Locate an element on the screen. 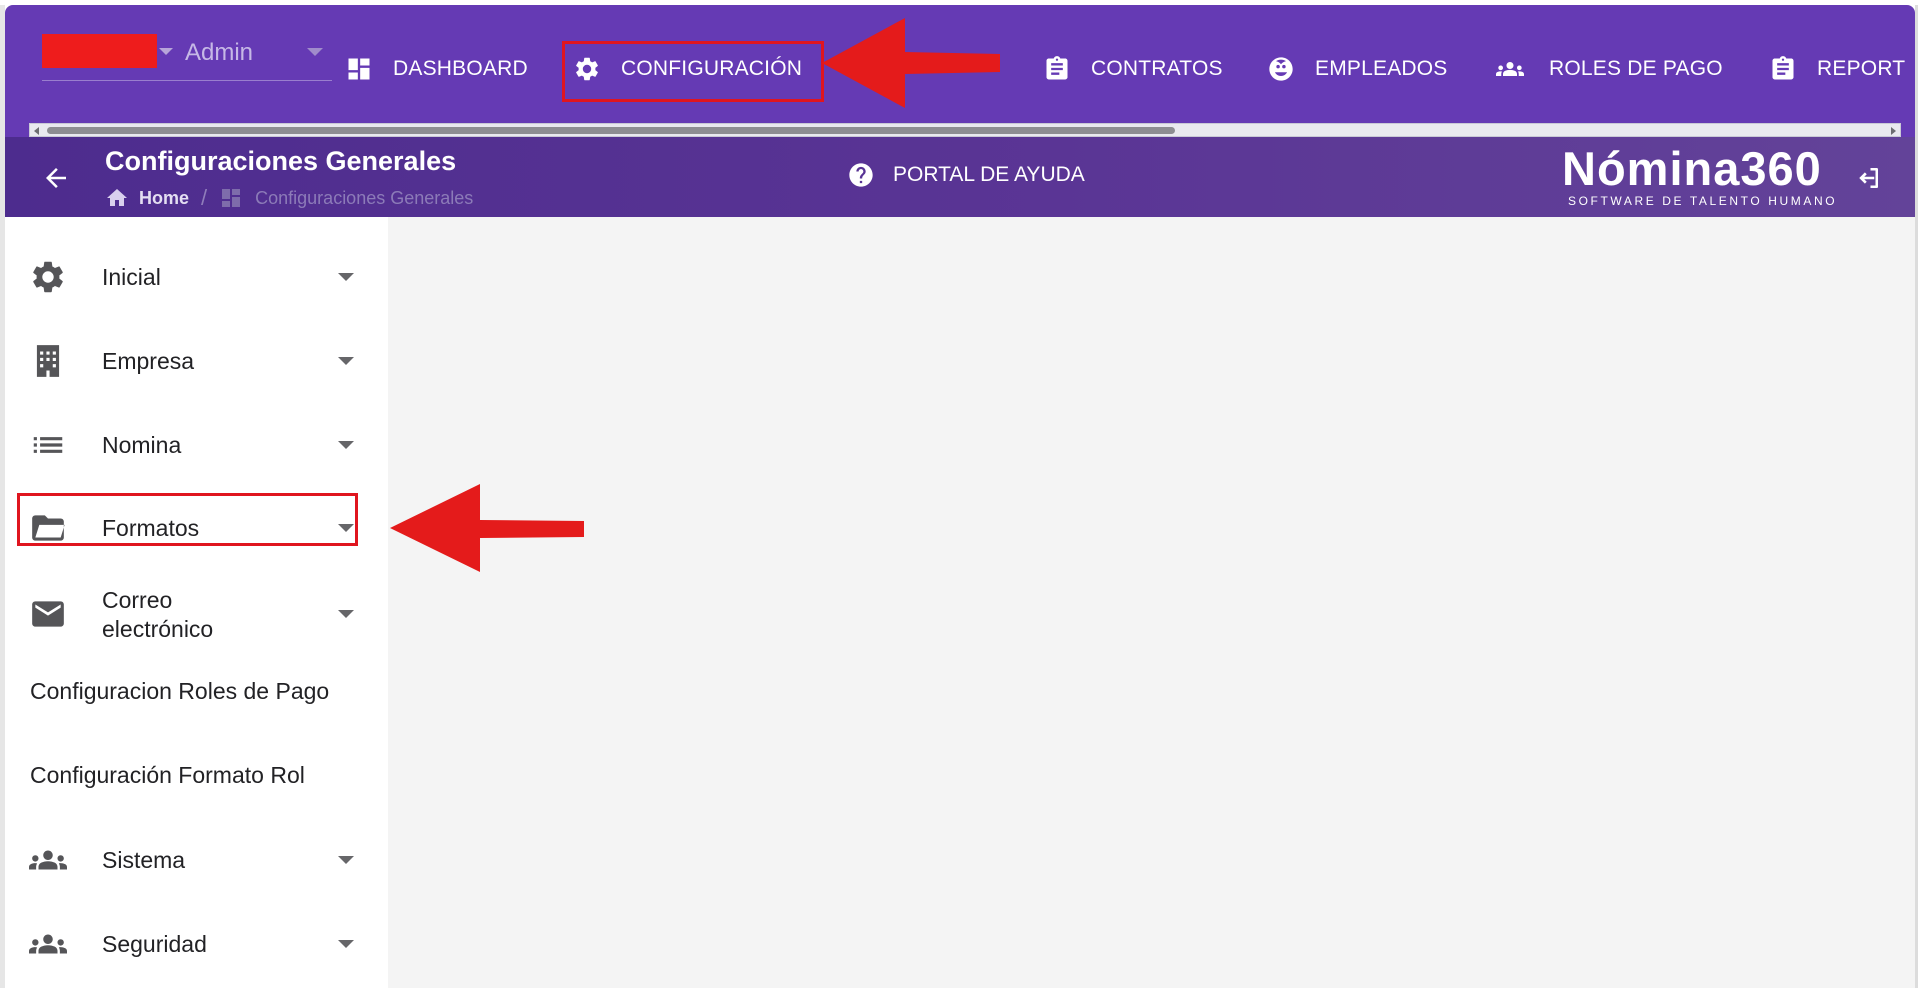 This screenshot has width=1918, height=988. breadcrumb: Home / Configuraciones Generales is located at coordinates (289, 198).